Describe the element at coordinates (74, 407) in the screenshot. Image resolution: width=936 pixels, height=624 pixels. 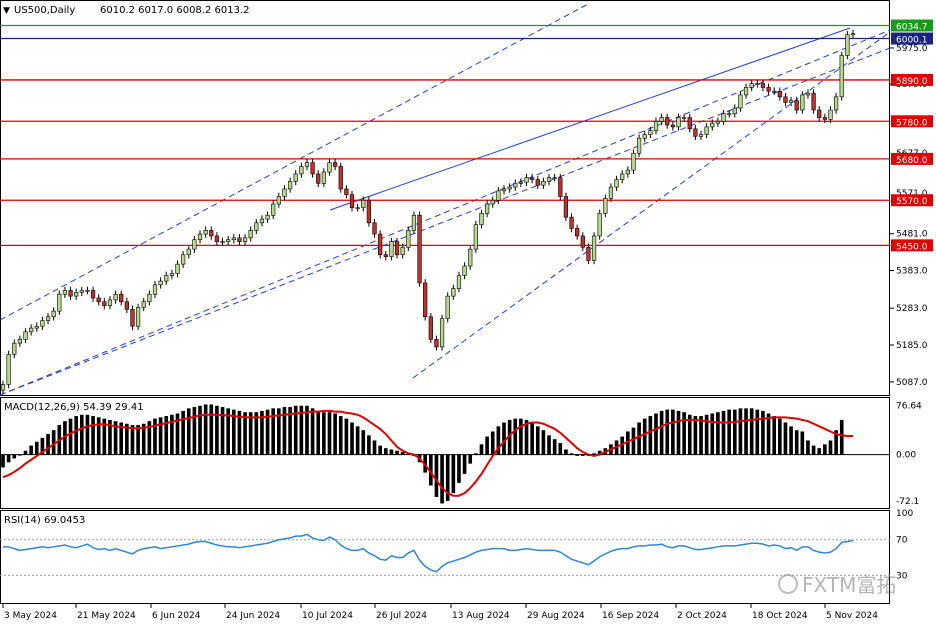
I see `macd-label: MACD(12,26,9) 54.39 29.41` at that location.